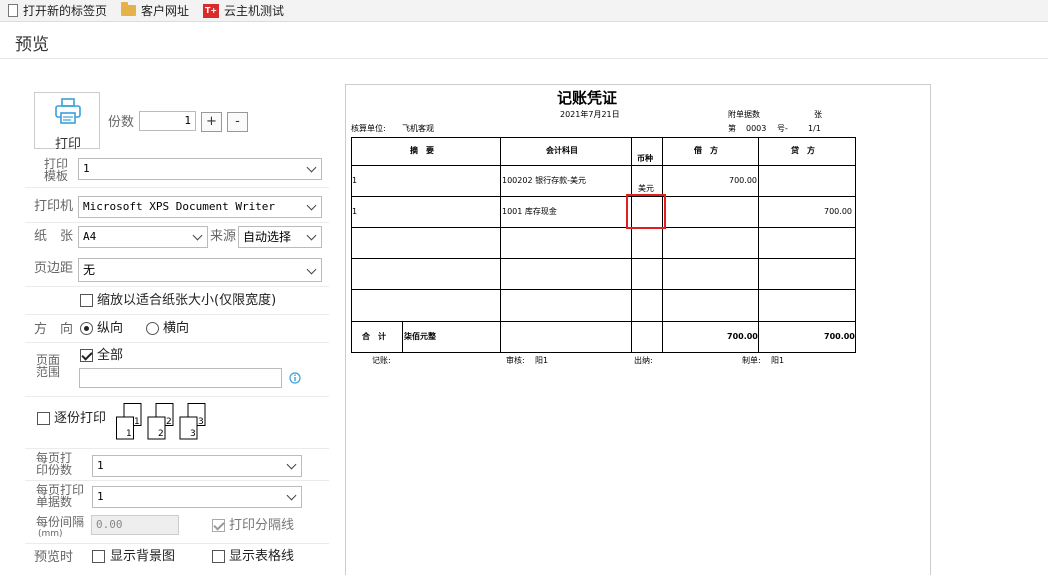 The width and height of the screenshot is (1048, 575). Describe the element at coordinates (529, 211) in the screenshot. I see `row2-account: 1001 库存现金` at that location.